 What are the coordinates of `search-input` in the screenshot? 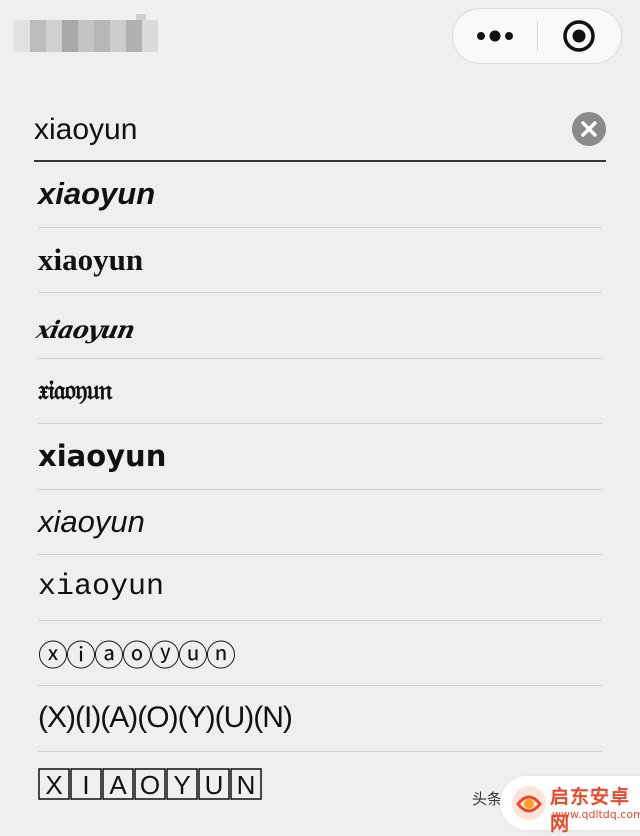 It's located at (294, 130).